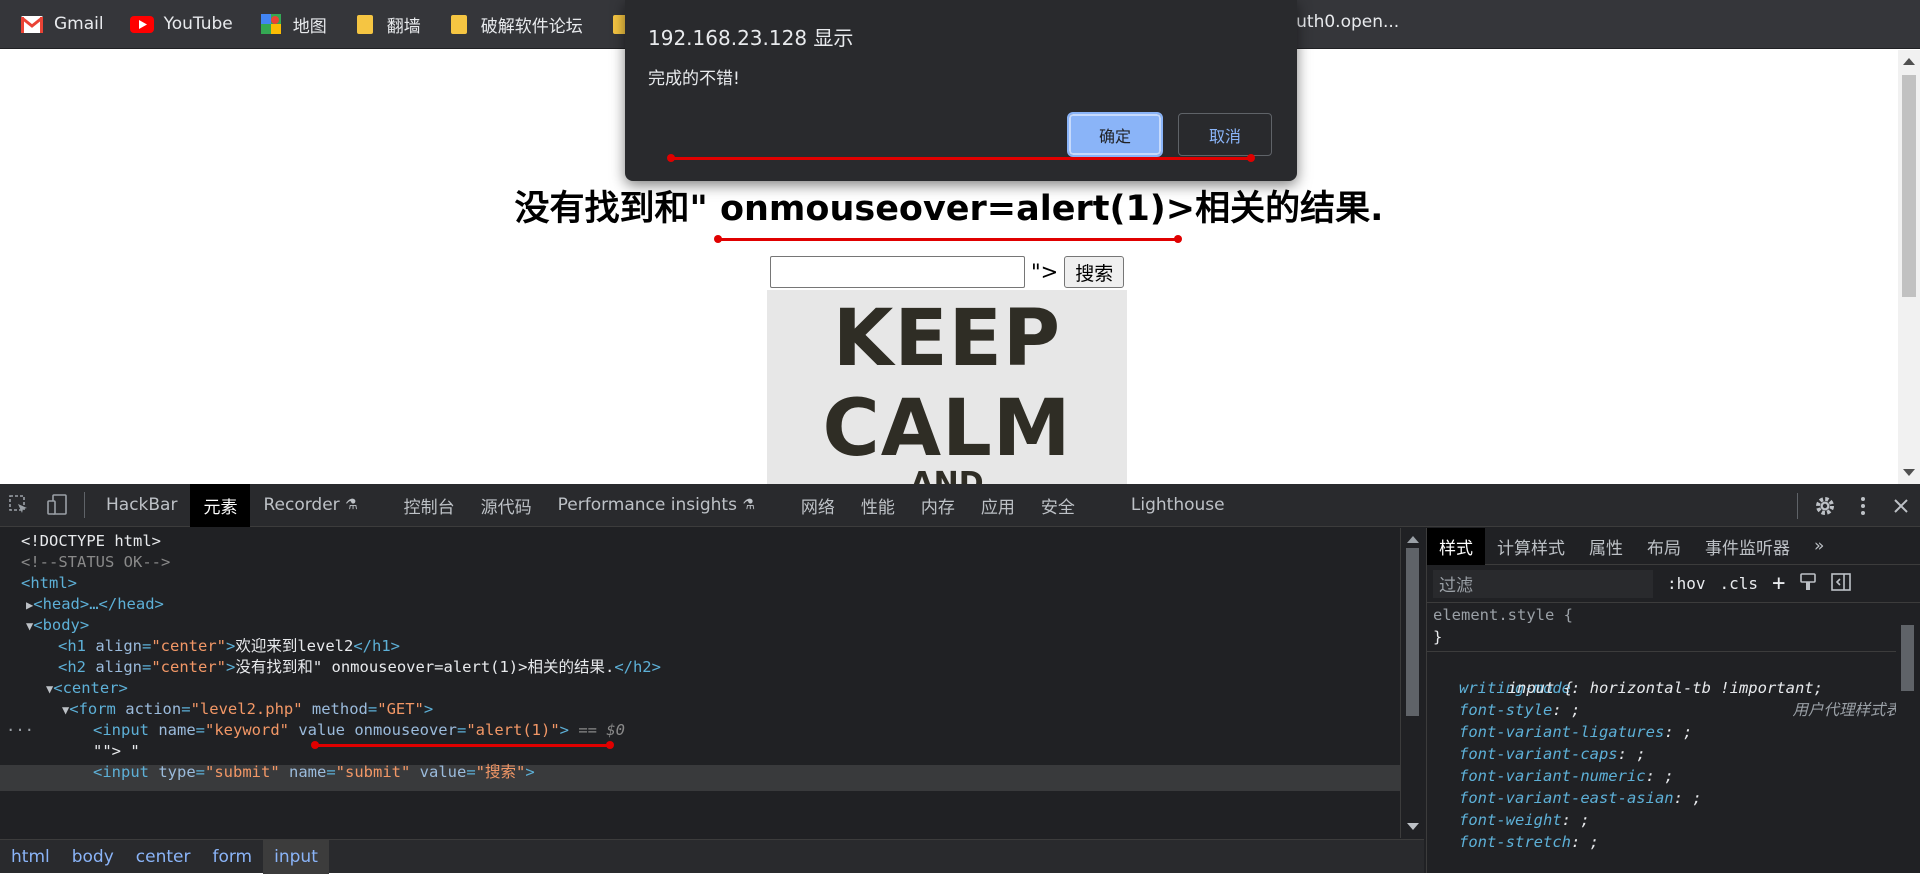  What do you see at coordinates (1662, 798) in the screenshot?
I see `css-property: font-variant-east-asian: ;` at bounding box center [1662, 798].